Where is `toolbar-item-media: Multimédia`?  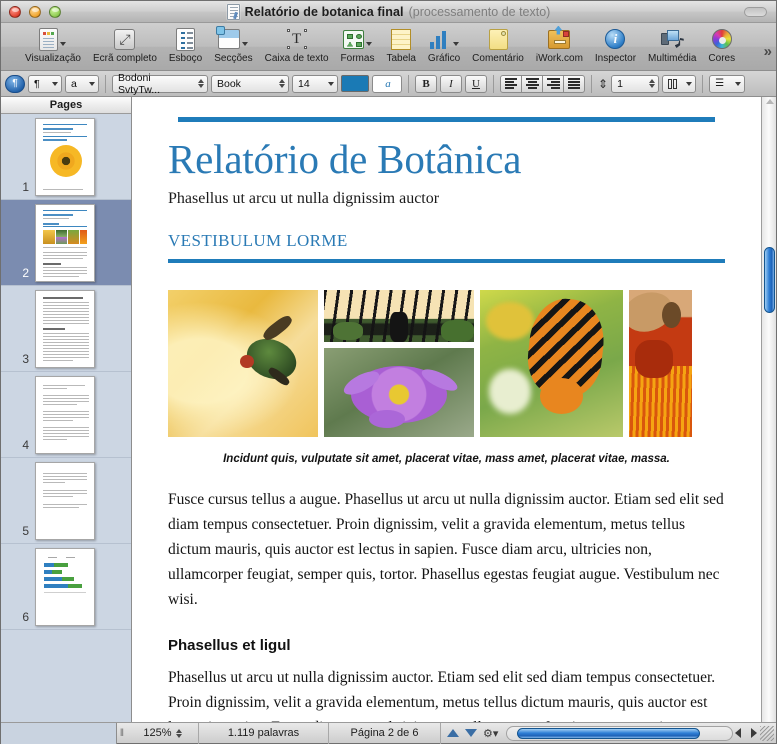
toolbar-item-media: Multimédia is located at coordinates (672, 45).